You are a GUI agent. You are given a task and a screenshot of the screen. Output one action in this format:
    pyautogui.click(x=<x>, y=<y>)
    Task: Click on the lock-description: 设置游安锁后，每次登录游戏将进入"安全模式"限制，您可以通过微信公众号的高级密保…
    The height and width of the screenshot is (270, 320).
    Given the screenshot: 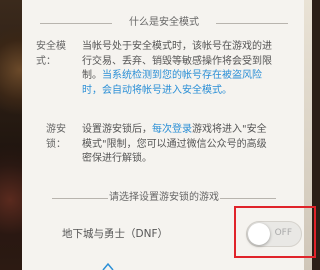 What is the action you would take?
    pyautogui.click(x=179, y=145)
    